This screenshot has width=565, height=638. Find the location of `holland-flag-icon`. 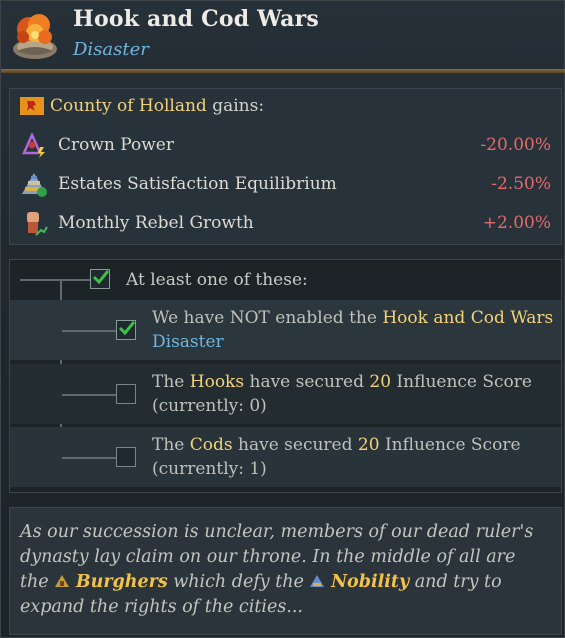

holland-flag-icon is located at coordinates (32, 106).